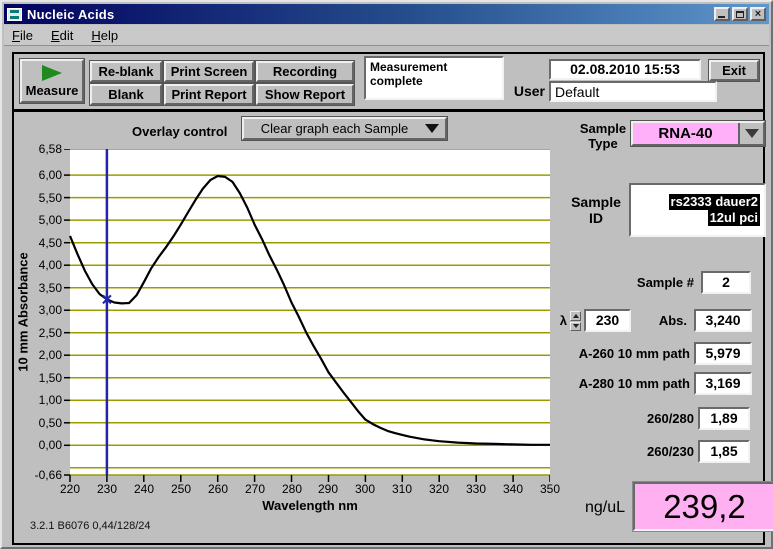 The image size is (773, 549). I want to click on overlay-control-value: Clear graph each Sample, so click(334, 128).